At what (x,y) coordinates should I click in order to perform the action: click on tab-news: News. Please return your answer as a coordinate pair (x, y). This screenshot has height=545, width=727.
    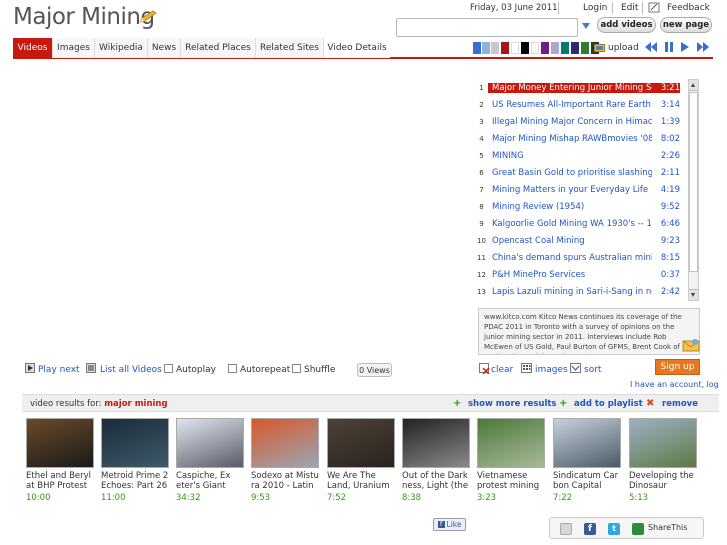
    Looking at the image, I should click on (164, 48).